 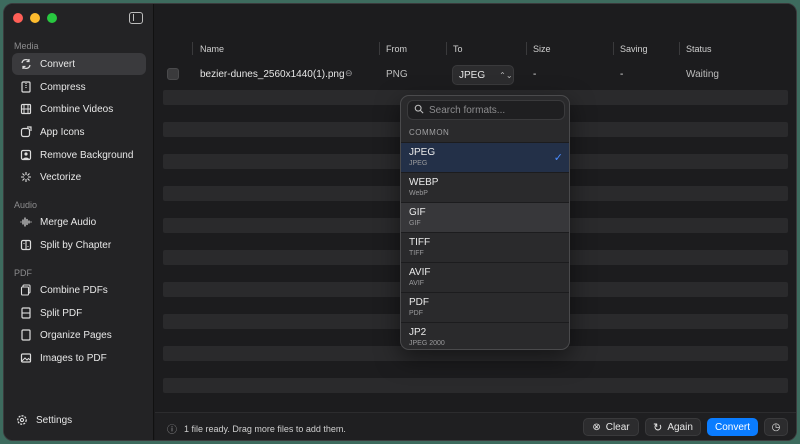 What do you see at coordinates (419, 110) in the screenshot?
I see `search-icon` at bounding box center [419, 110].